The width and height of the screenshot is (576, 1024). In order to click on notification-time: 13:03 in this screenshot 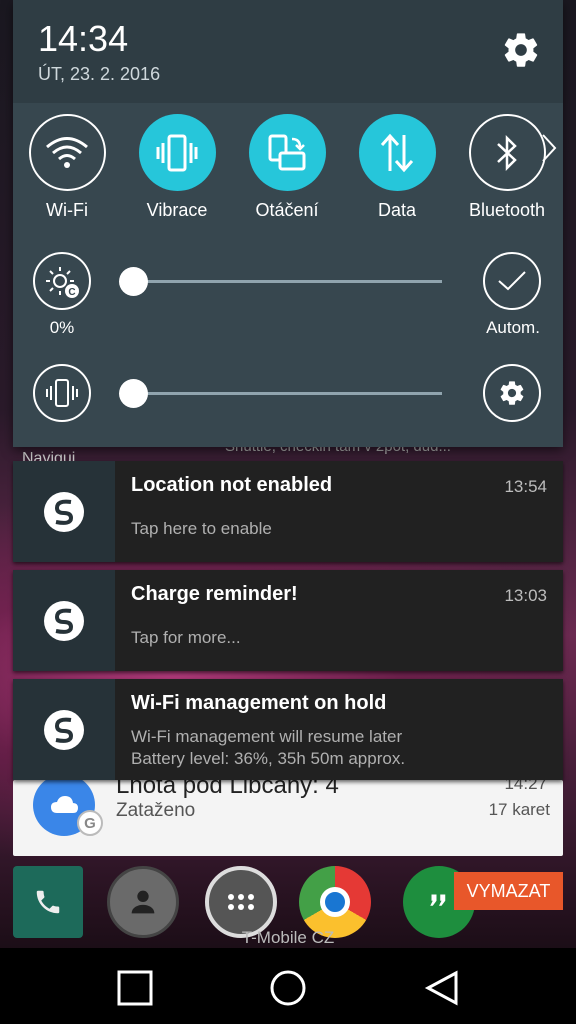, I will do `click(525, 595)`.